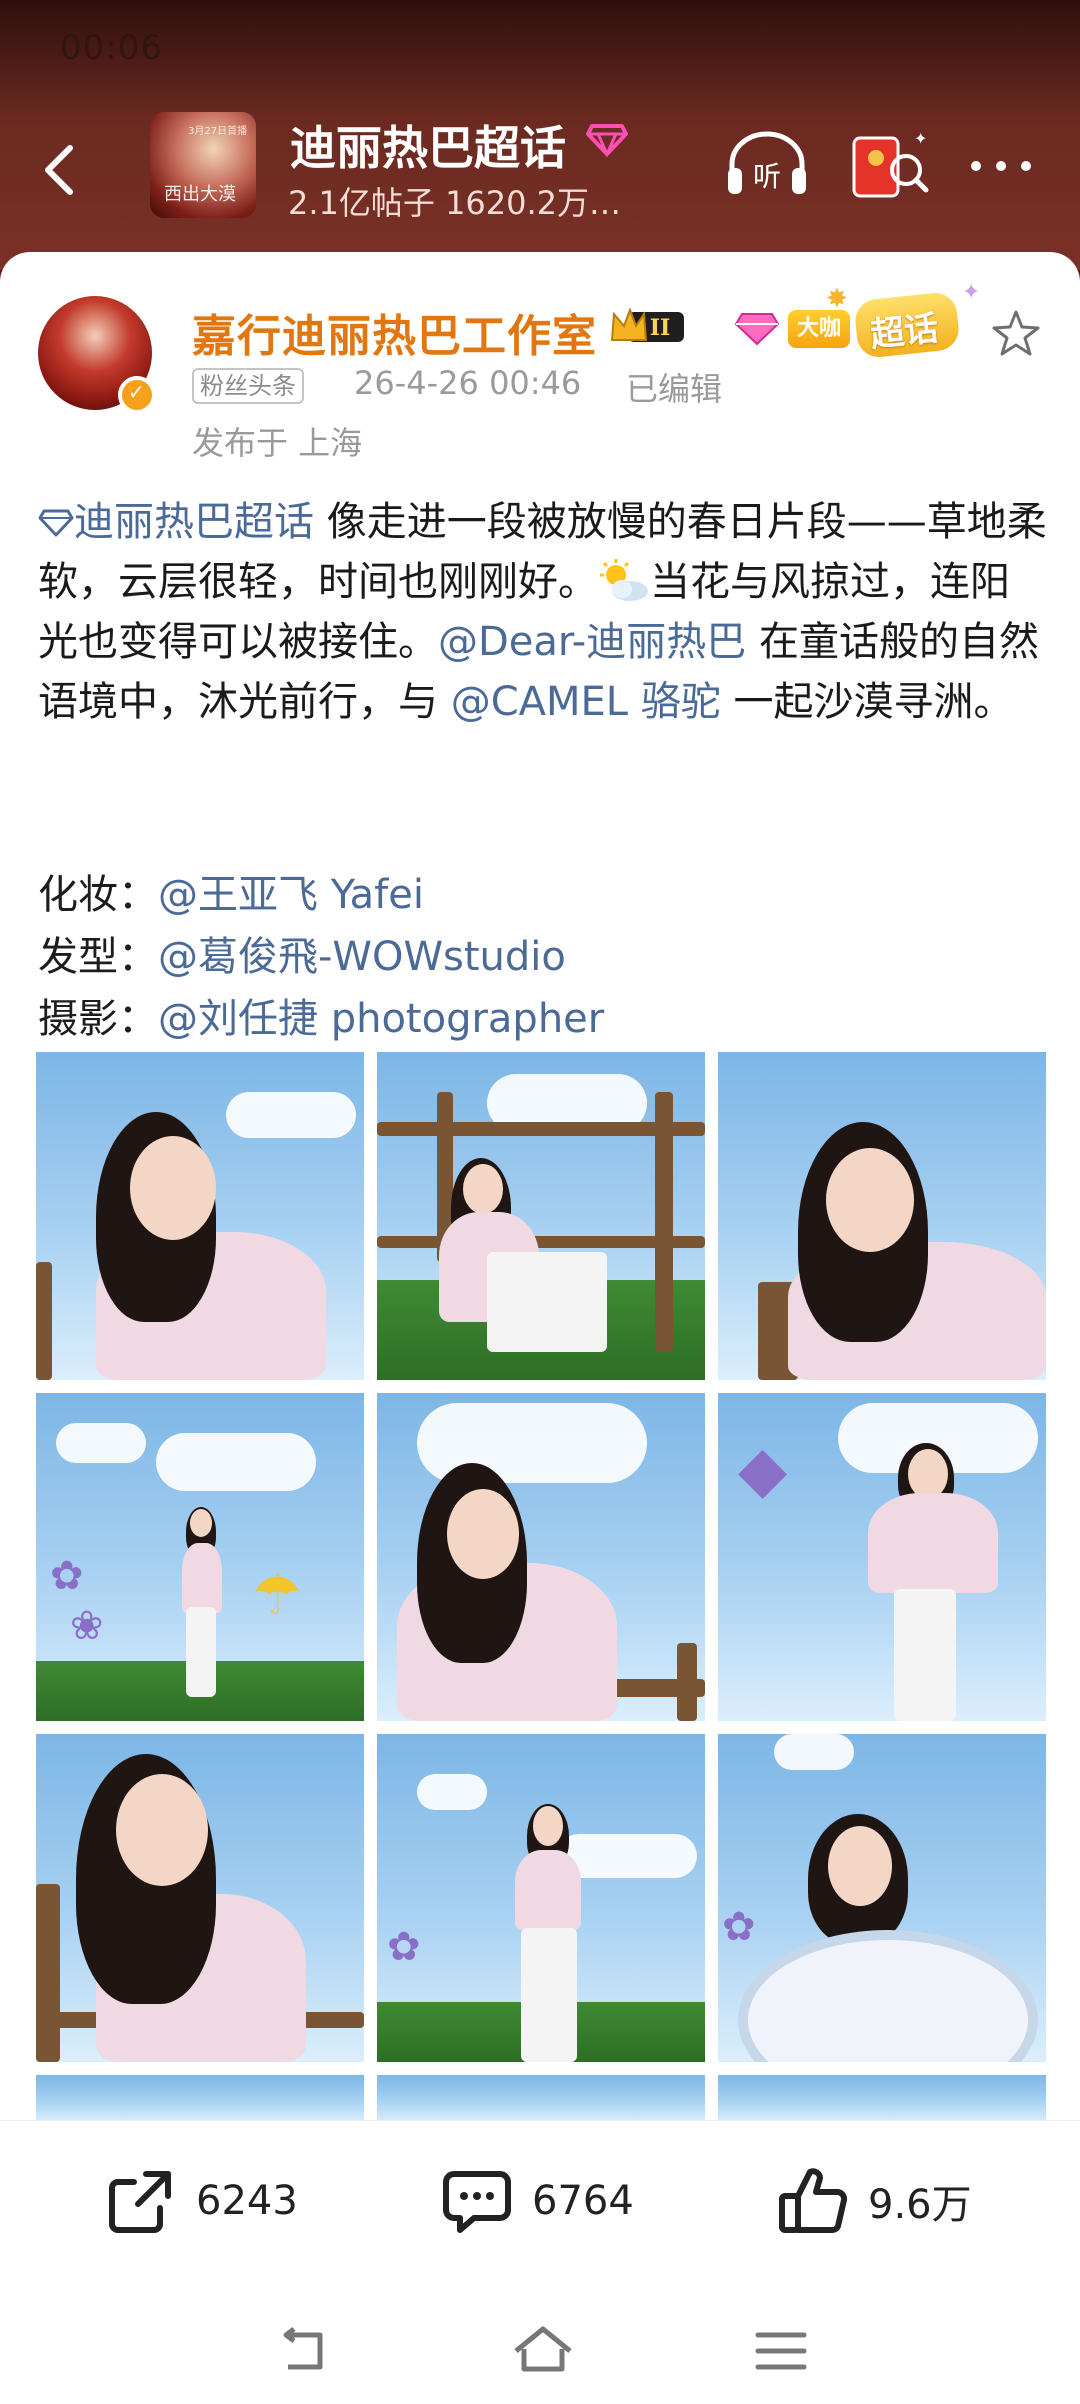 The image size is (1080, 2404). What do you see at coordinates (674, 387) in the screenshot?
I see `edited-label: 已编辑` at bounding box center [674, 387].